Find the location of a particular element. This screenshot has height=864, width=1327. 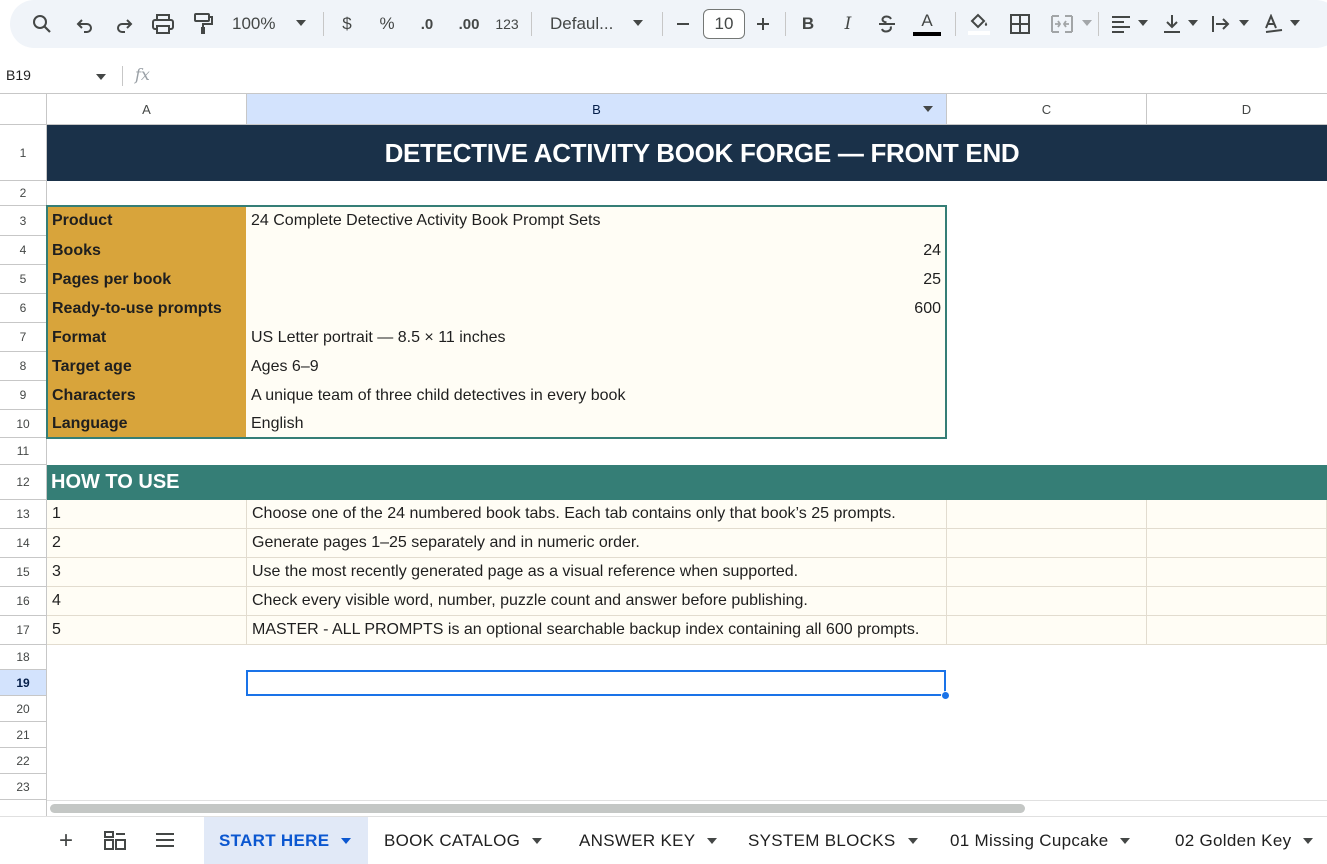

sheet-tab-02-golden-key: 02 Golden Key is located at coordinates (1243, 840).